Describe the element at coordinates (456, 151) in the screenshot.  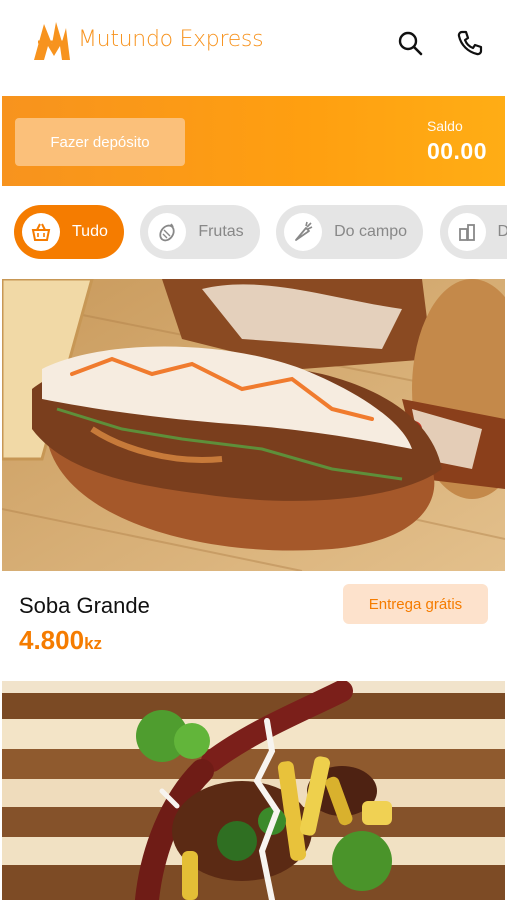
I see `balance-value: 00.00` at that location.